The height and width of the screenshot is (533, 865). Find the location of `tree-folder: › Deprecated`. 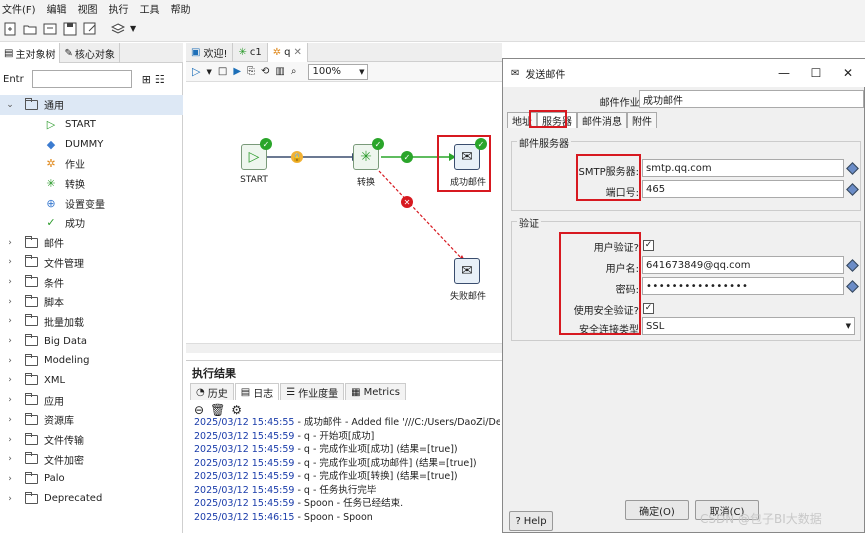

tree-folder: › Deprecated is located at coordinates (91, 499).